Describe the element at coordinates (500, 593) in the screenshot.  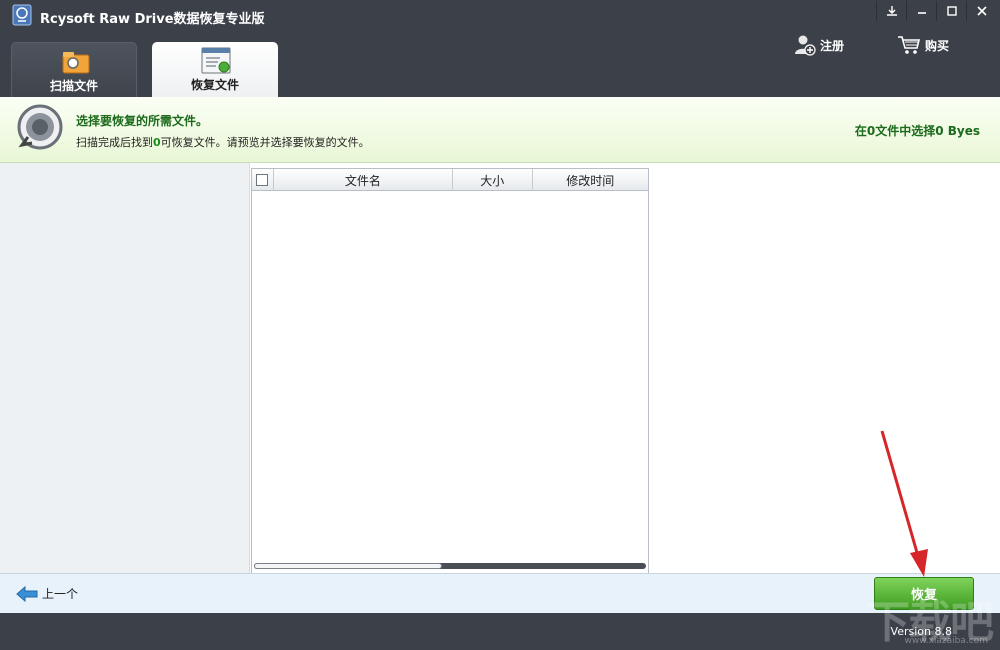
I see `bottom-bar: 上一个 恢复` at that location.